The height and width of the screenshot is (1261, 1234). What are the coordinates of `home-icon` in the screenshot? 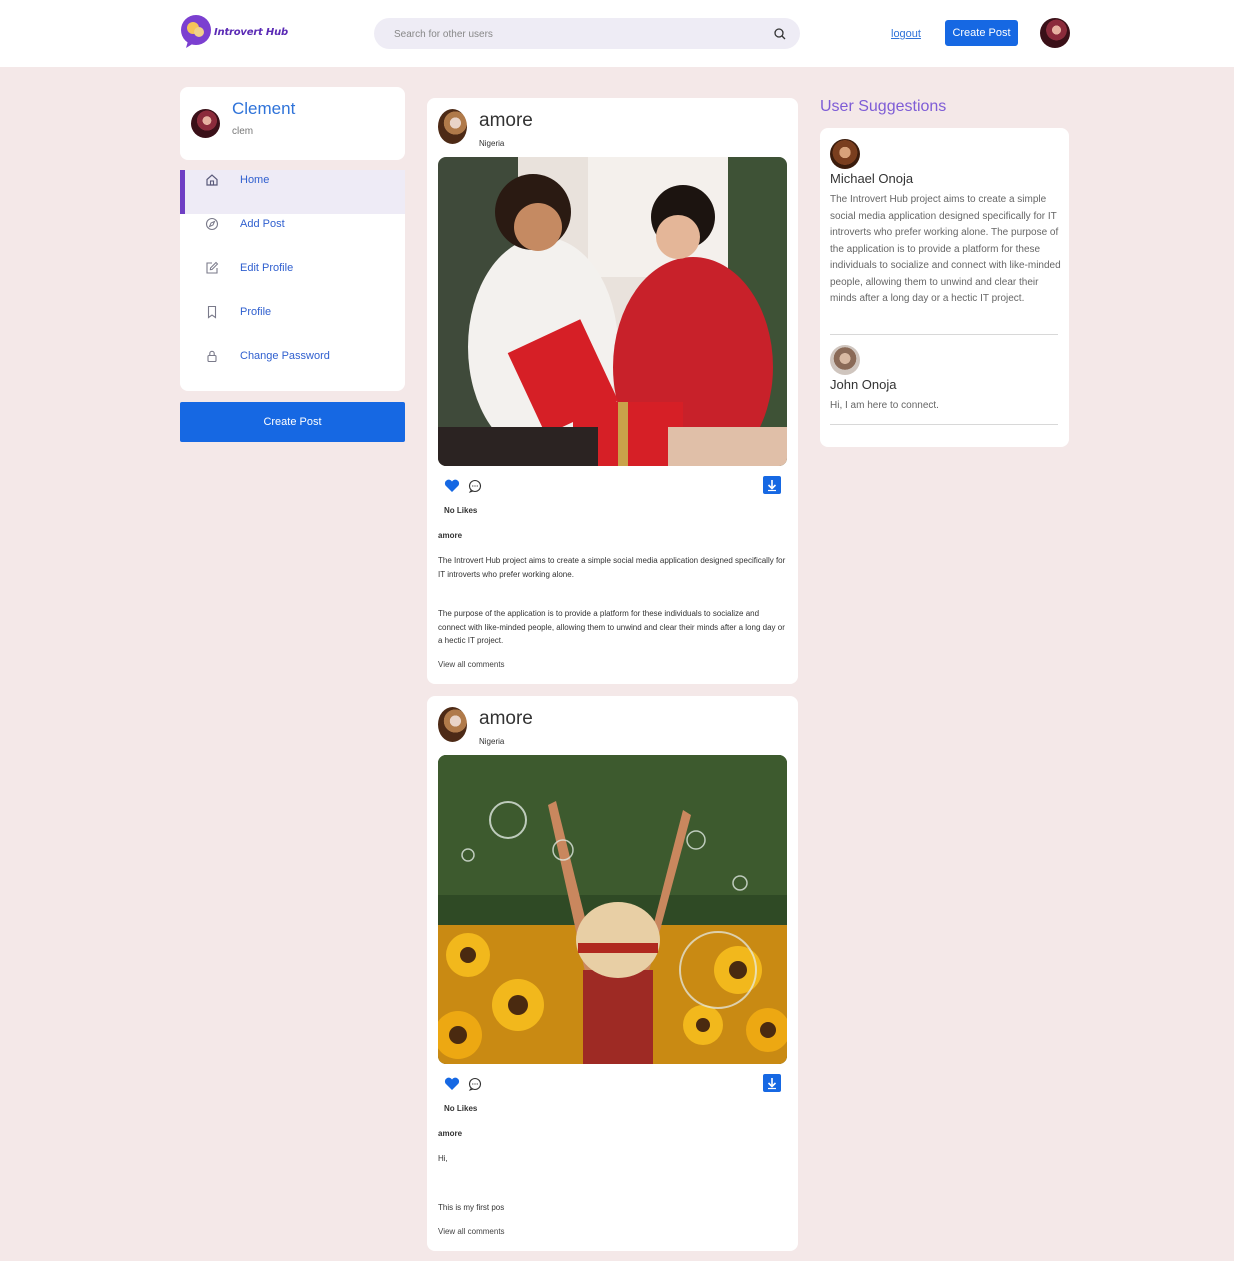 It's located at (212, 180).